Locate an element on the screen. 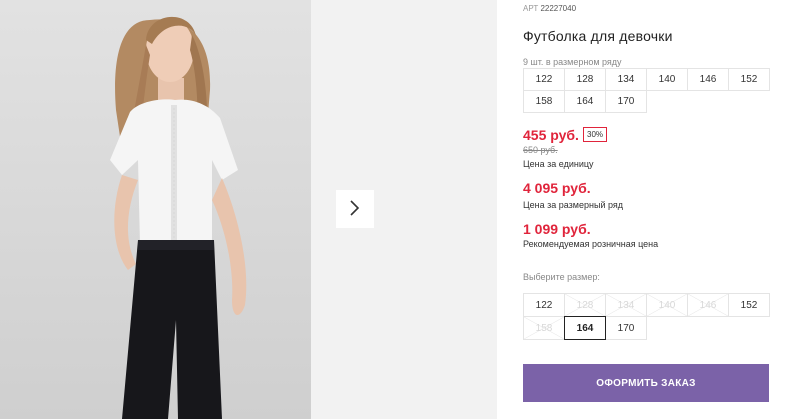 This screenshot has width=800, height=419. size-row-cell: 128 is located at coordinates (585, 79).